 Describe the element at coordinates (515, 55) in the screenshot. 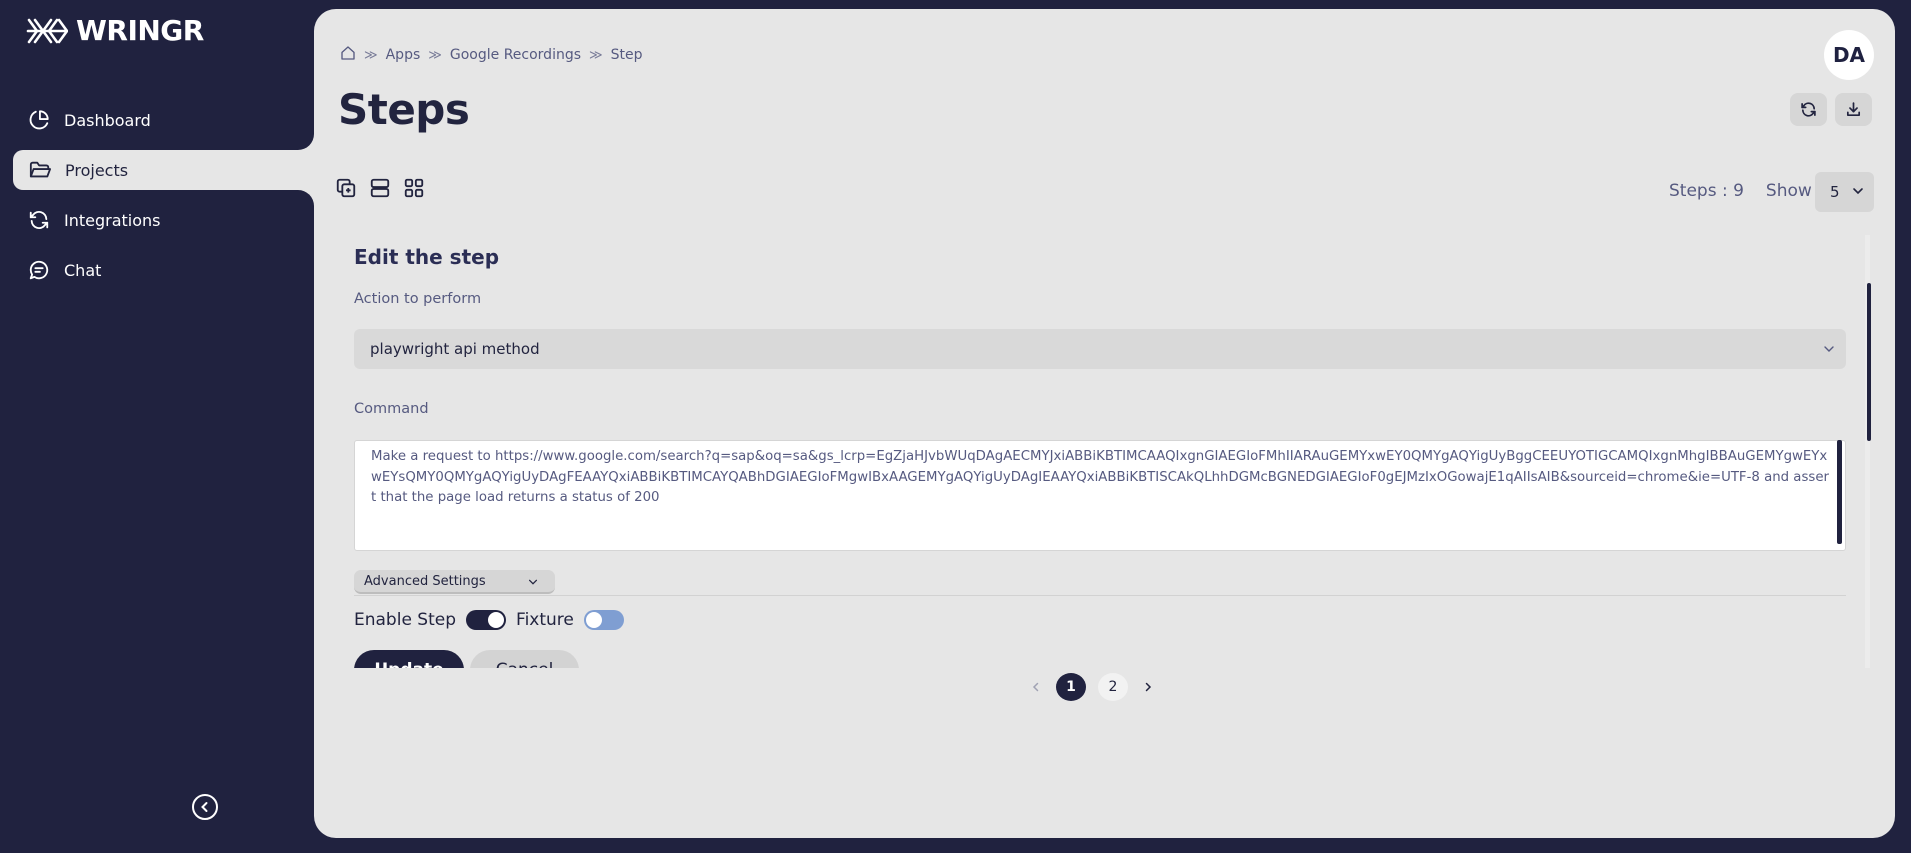

I see `breadcrumb-google-recordings: Google Recordings` at that location.